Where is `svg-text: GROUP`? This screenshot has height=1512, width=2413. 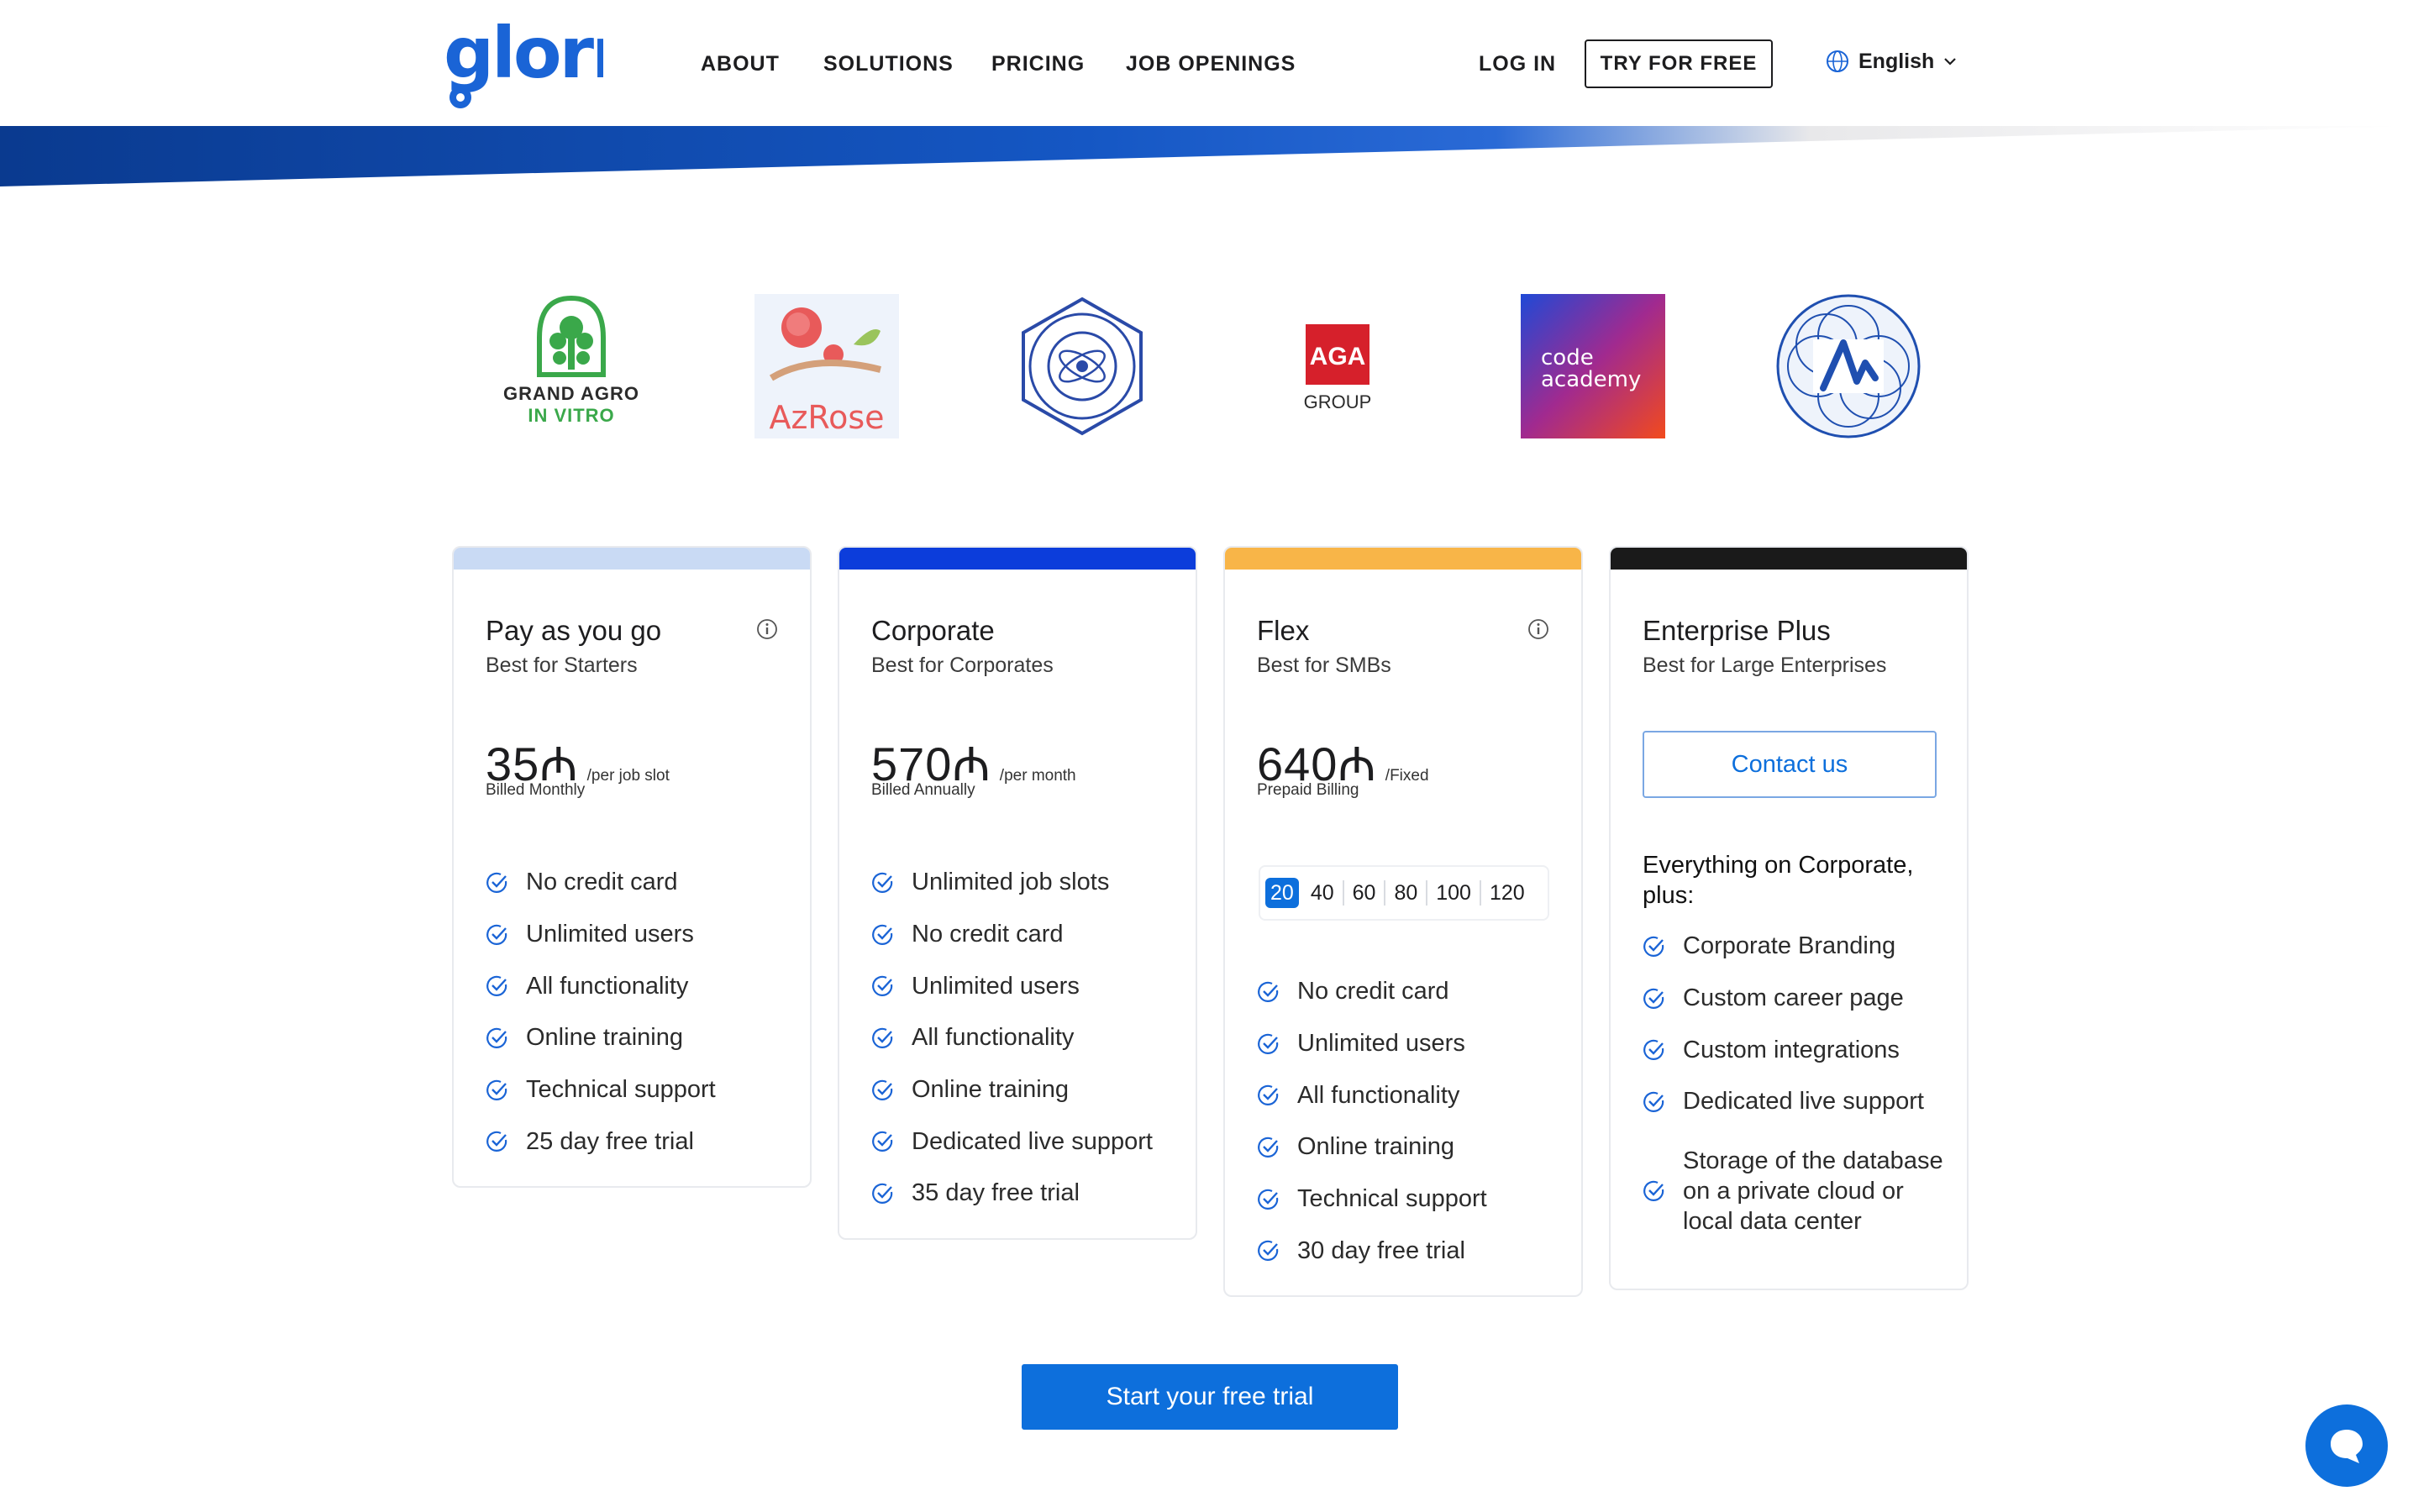 svg-text: GROUP is located at coordinates (1338, 401).